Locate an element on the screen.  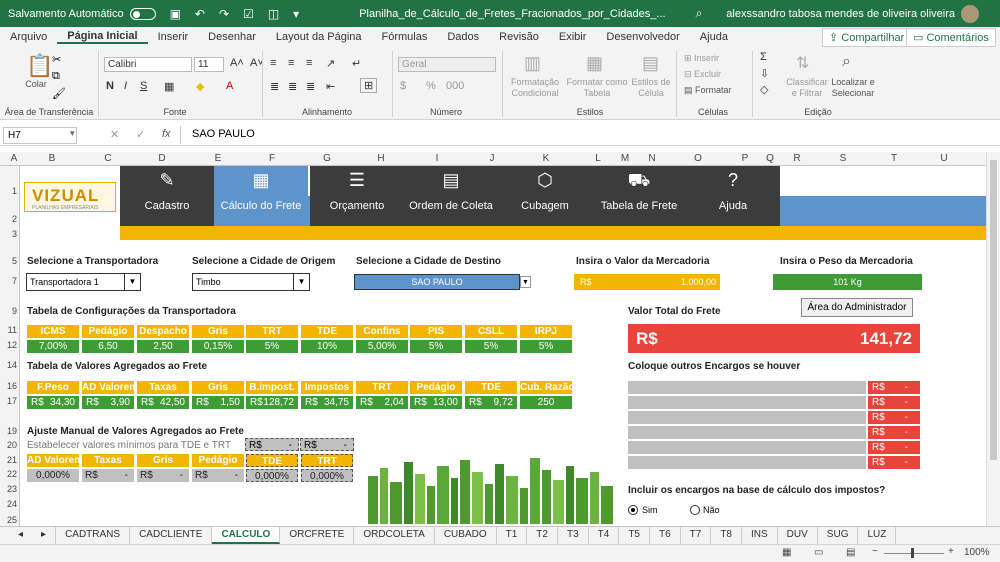
font-size-select: 11 is located at coordinates (209, 64).